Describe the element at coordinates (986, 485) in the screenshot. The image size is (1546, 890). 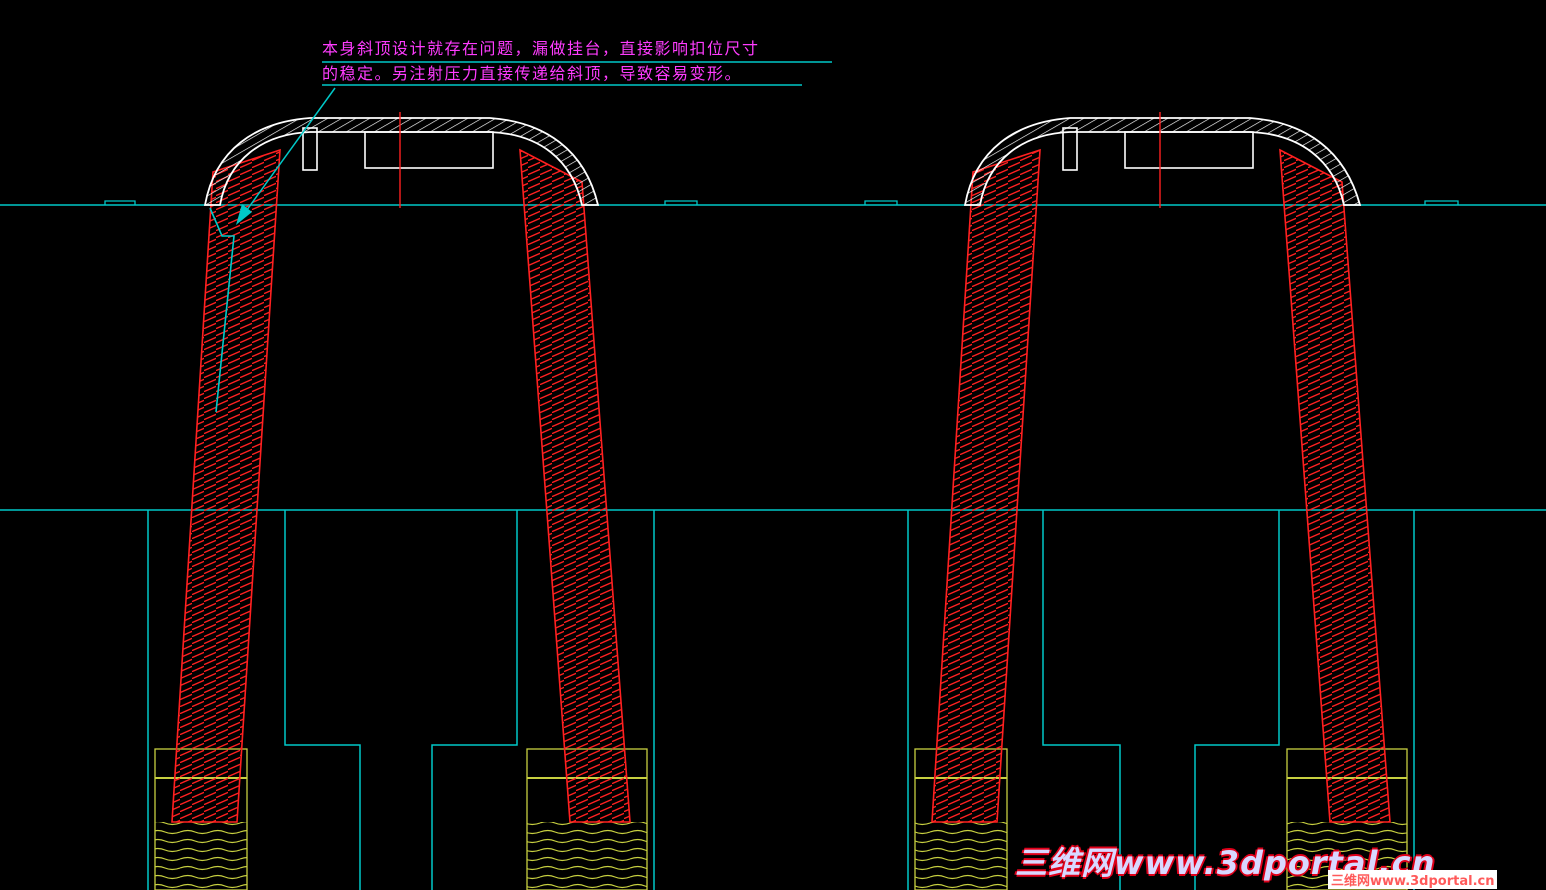
I see `lifter-right-a` at that location.